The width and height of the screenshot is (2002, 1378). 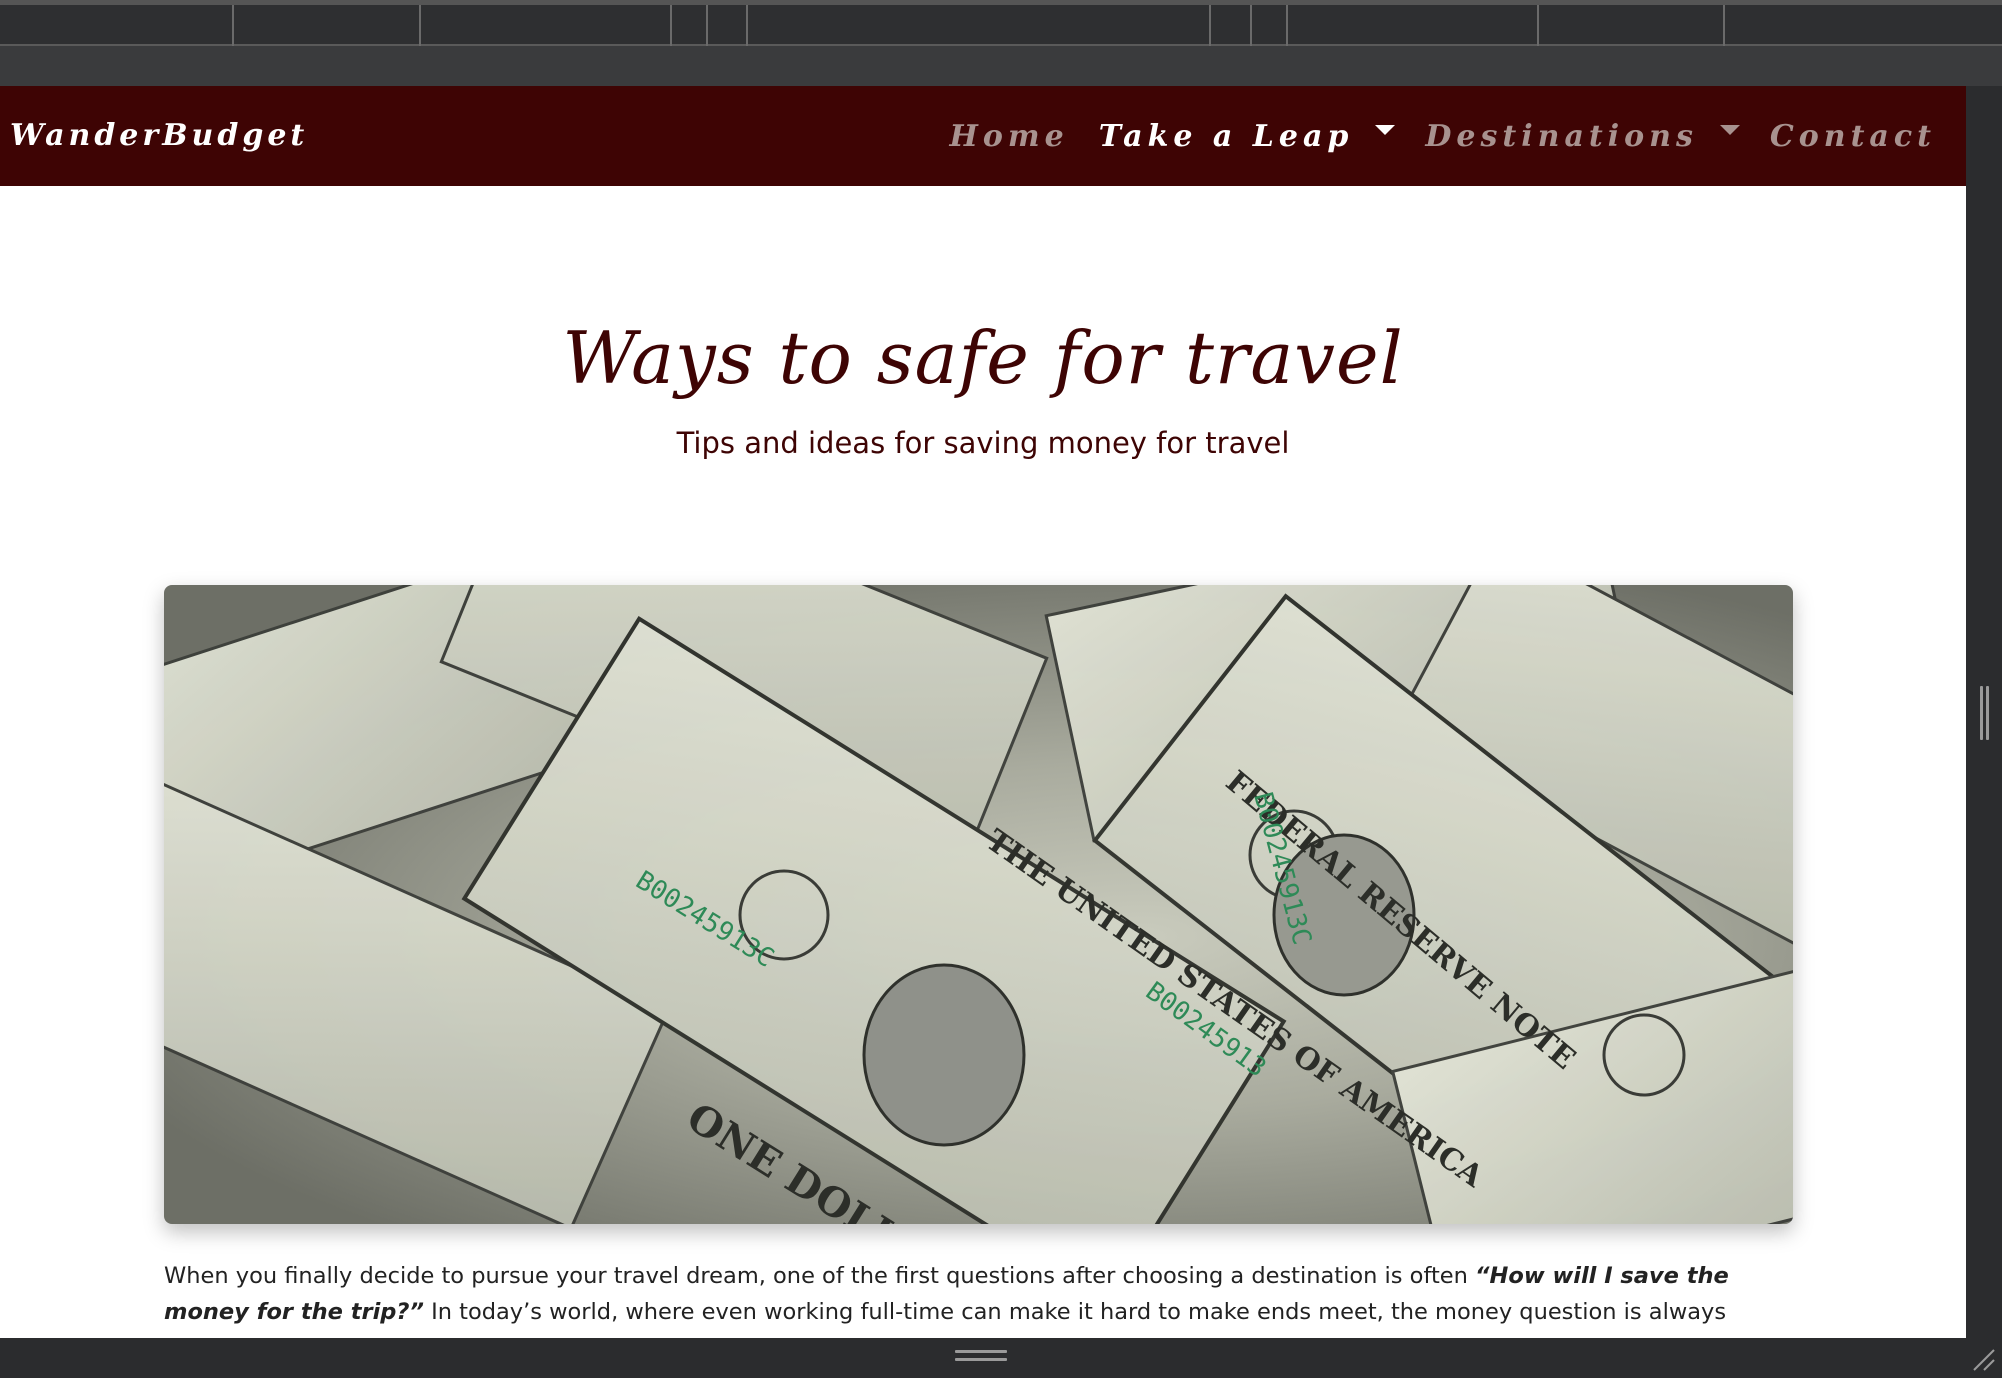 What do you see at coordinates (983, 358) in the screenshot?
I see `page-title: Ways to safe for travel` at bounding box center [983, 358].